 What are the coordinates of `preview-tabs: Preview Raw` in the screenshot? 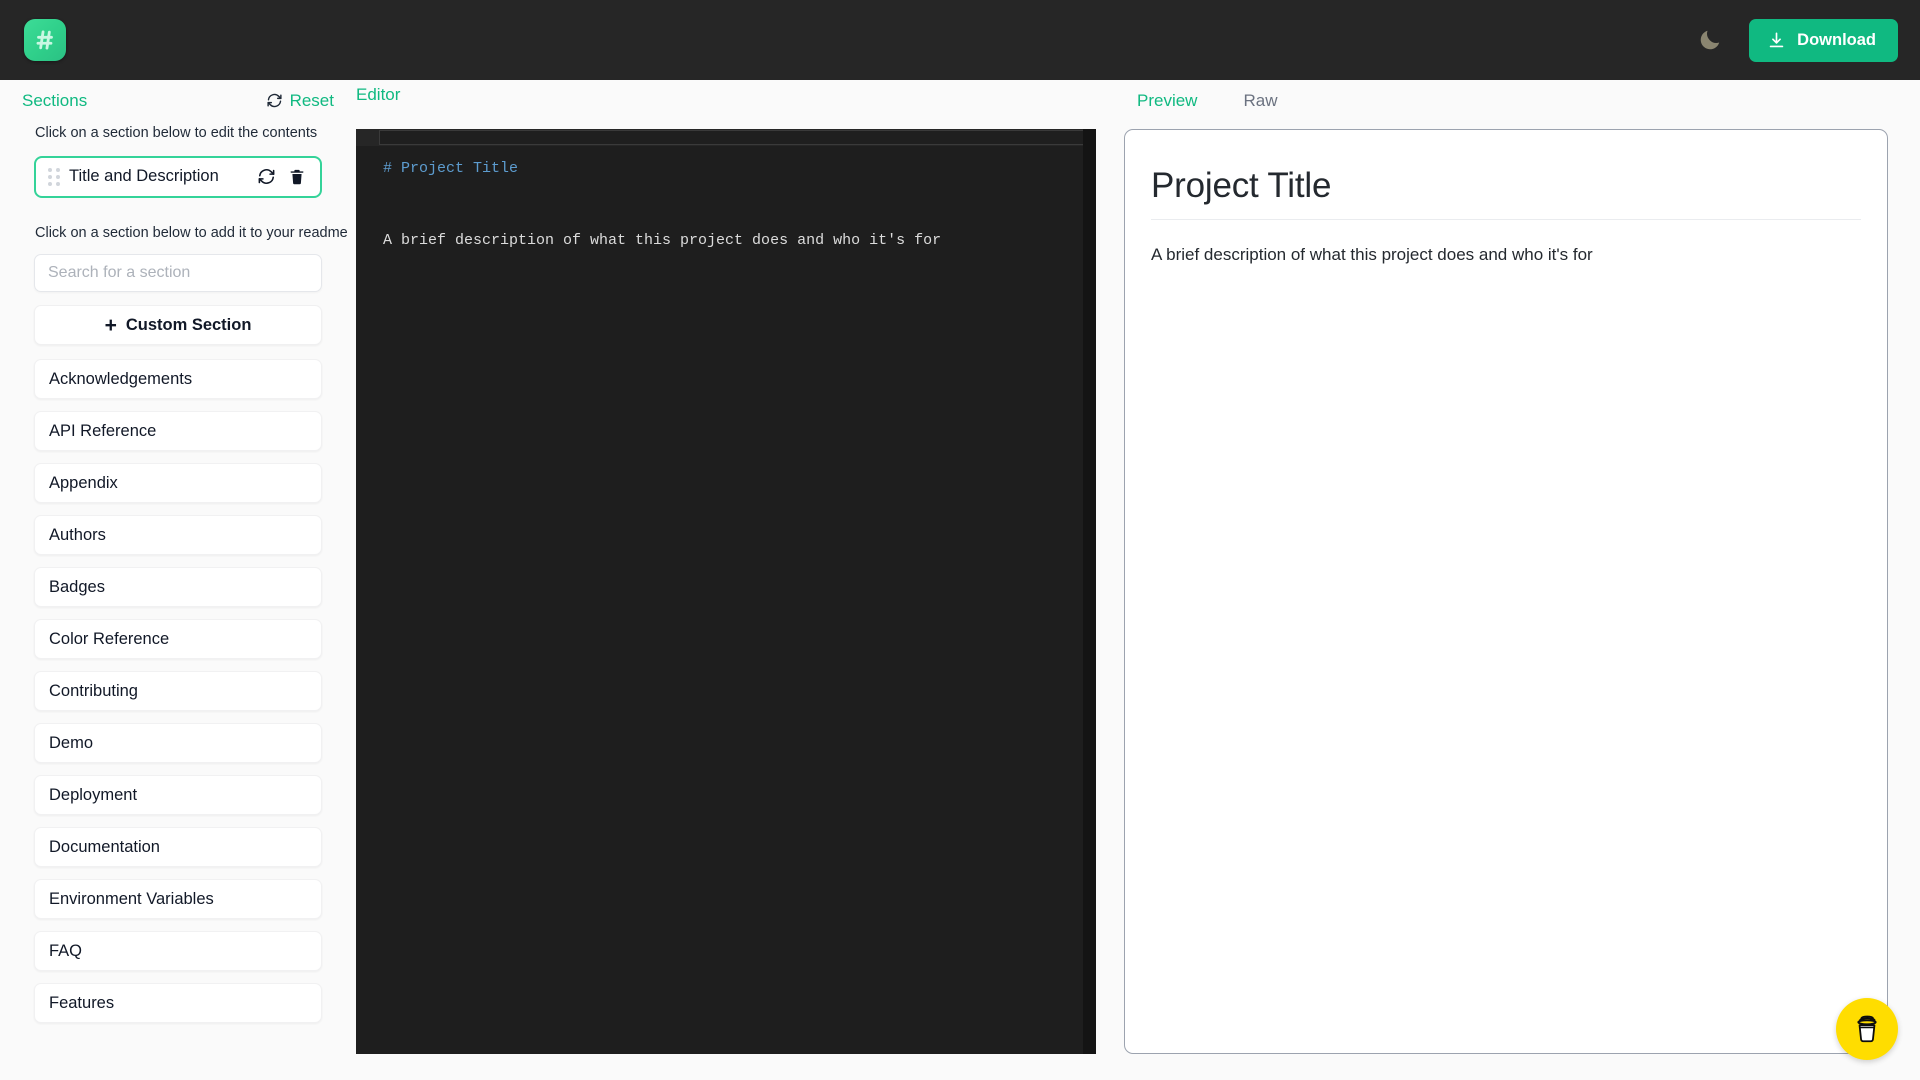 It's located at (1506, 100).